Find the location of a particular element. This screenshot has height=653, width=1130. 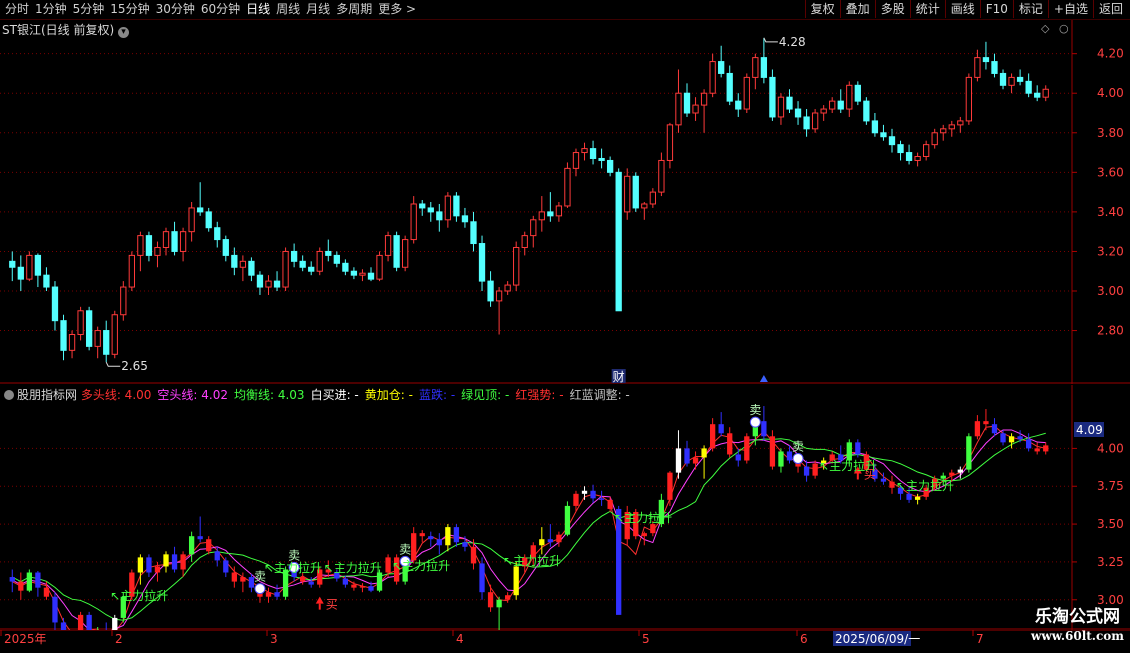

toolbar-button-3: 统计 is located at coordinates (927, 9).